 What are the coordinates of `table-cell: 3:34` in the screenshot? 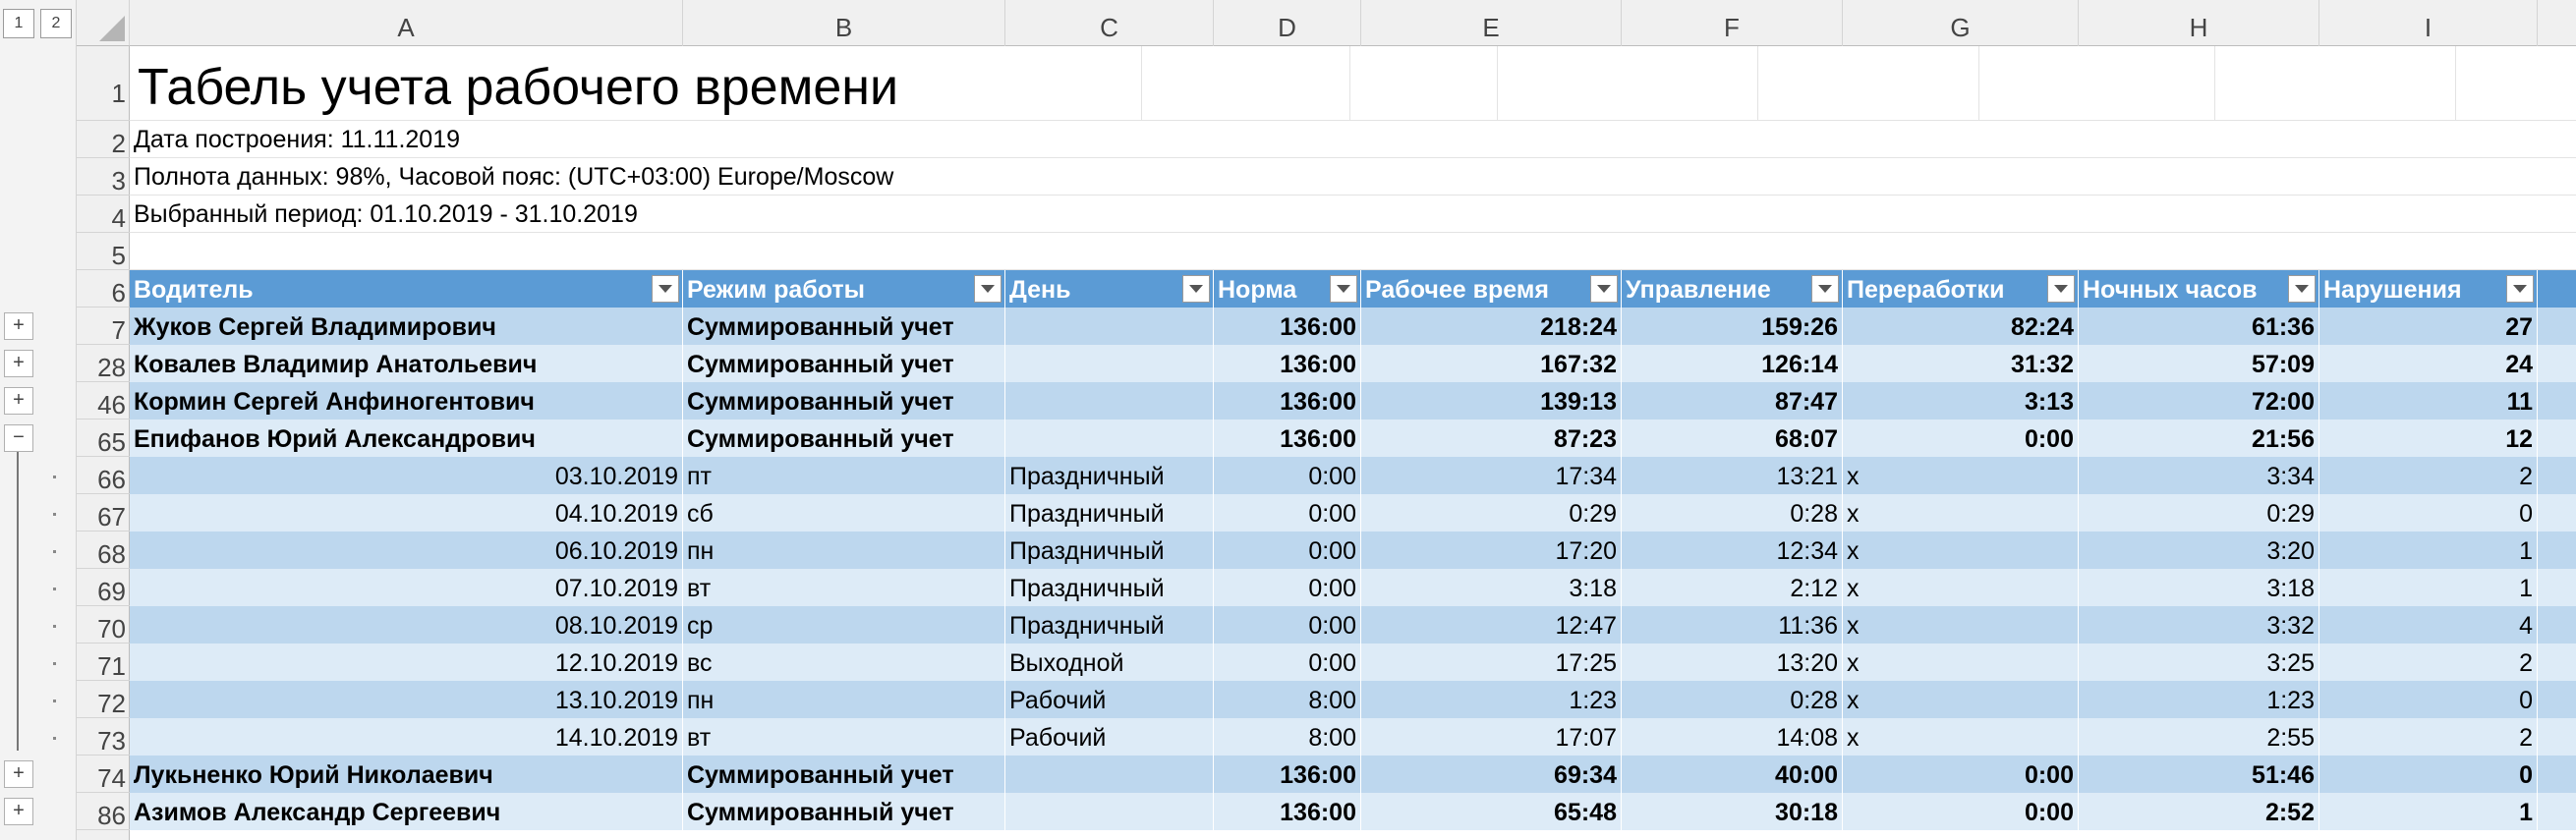 It's located at (2199, 475).